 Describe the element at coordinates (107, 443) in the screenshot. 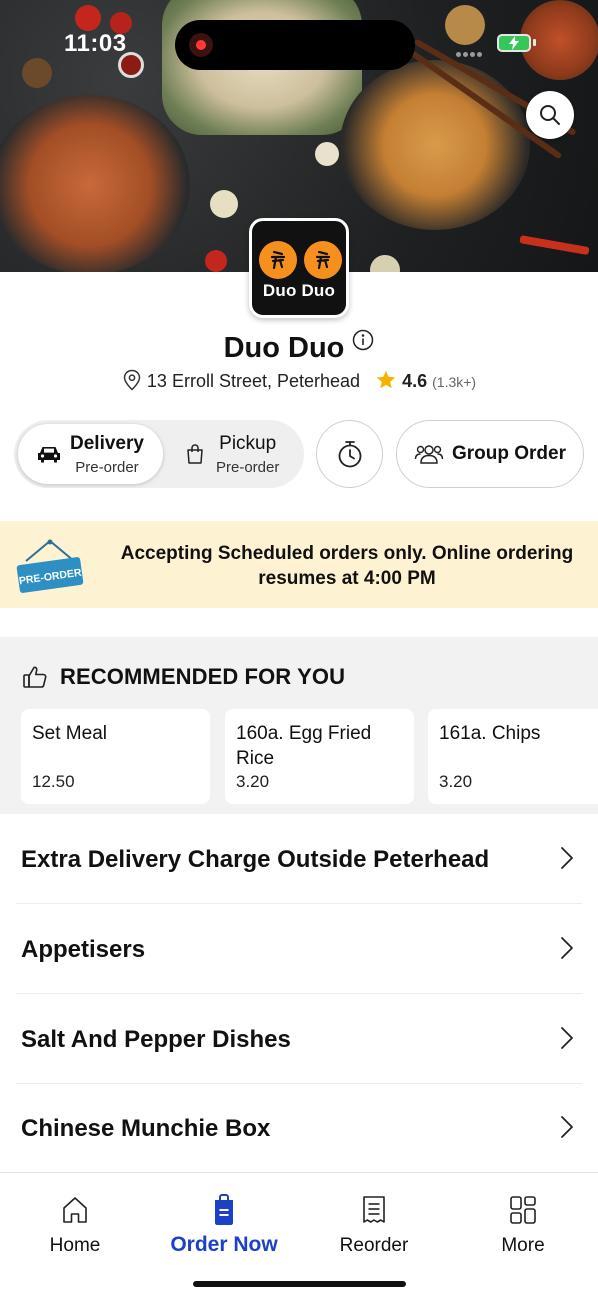

I see `delivery-label: Delivery` at that location.